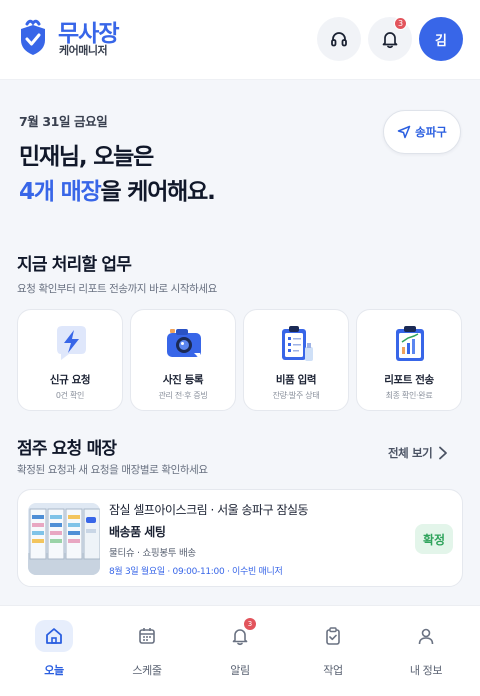  What do you see at coordinates (426, 650) in the screenshot?
I see `nav-item-my-info: 내 정보` at bounding box center [426, 650].